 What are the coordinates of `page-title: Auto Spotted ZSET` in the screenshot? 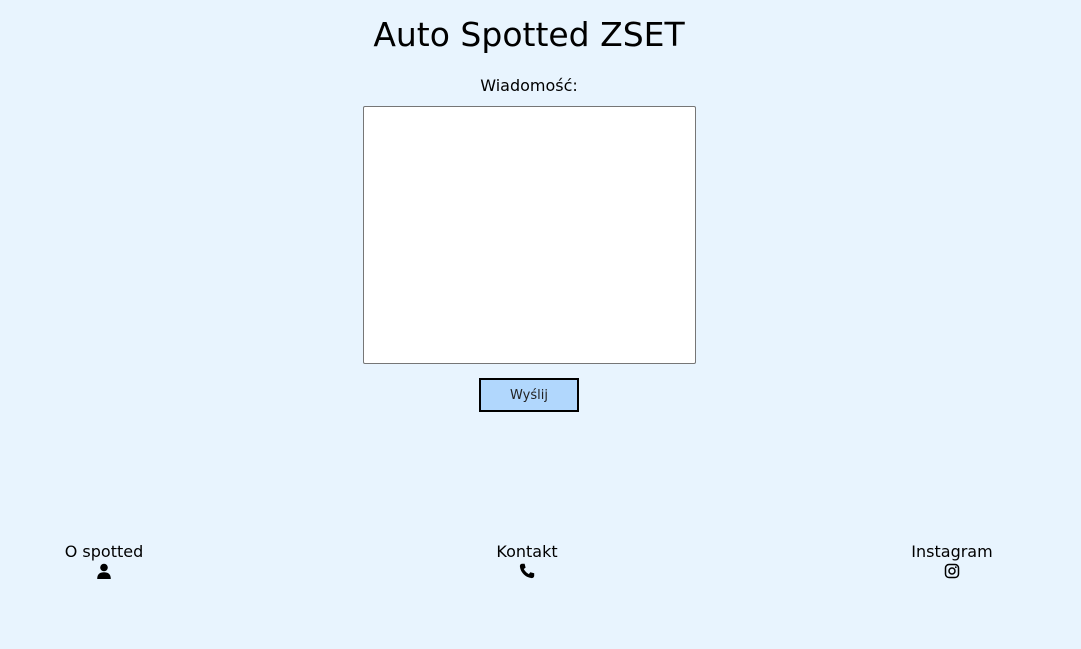 It's located at (529, 34).